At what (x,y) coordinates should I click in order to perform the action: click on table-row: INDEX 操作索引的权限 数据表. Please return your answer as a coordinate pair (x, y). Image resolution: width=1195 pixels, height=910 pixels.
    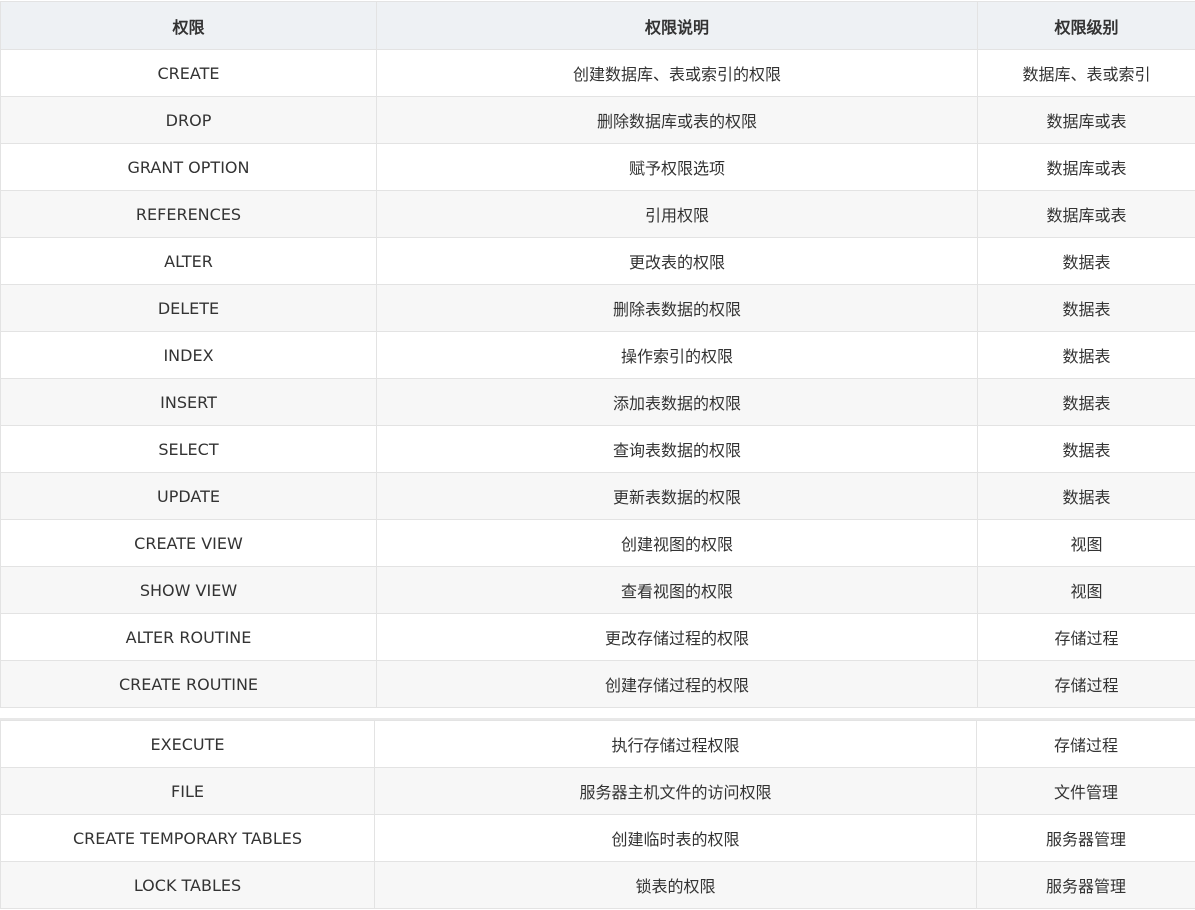
    Looking at the image, I should click on (597, 355).